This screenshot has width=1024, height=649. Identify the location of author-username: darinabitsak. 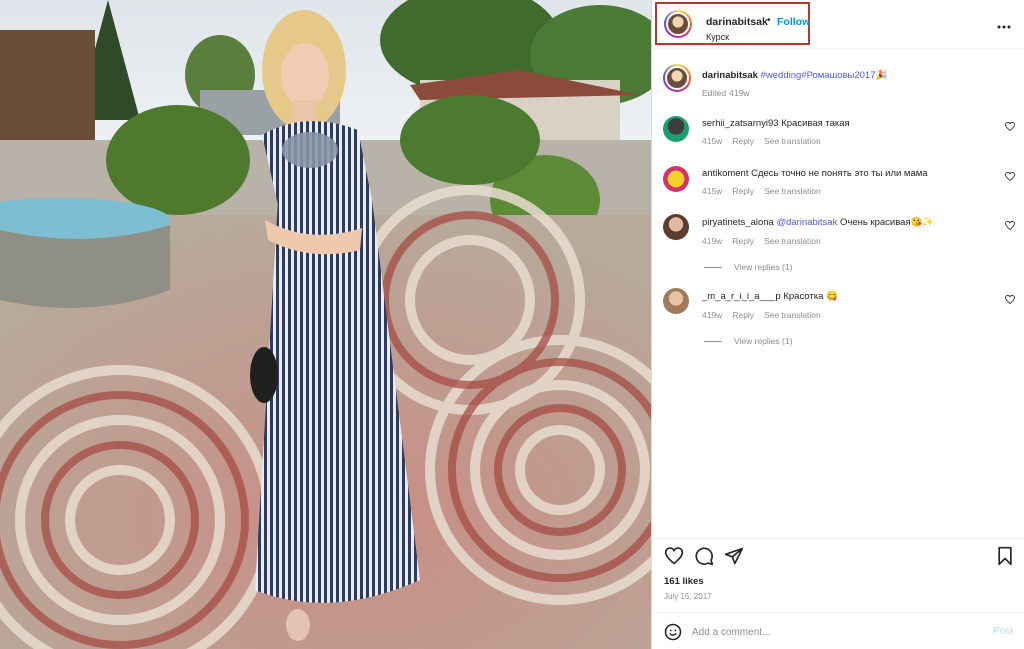
(737, 22).